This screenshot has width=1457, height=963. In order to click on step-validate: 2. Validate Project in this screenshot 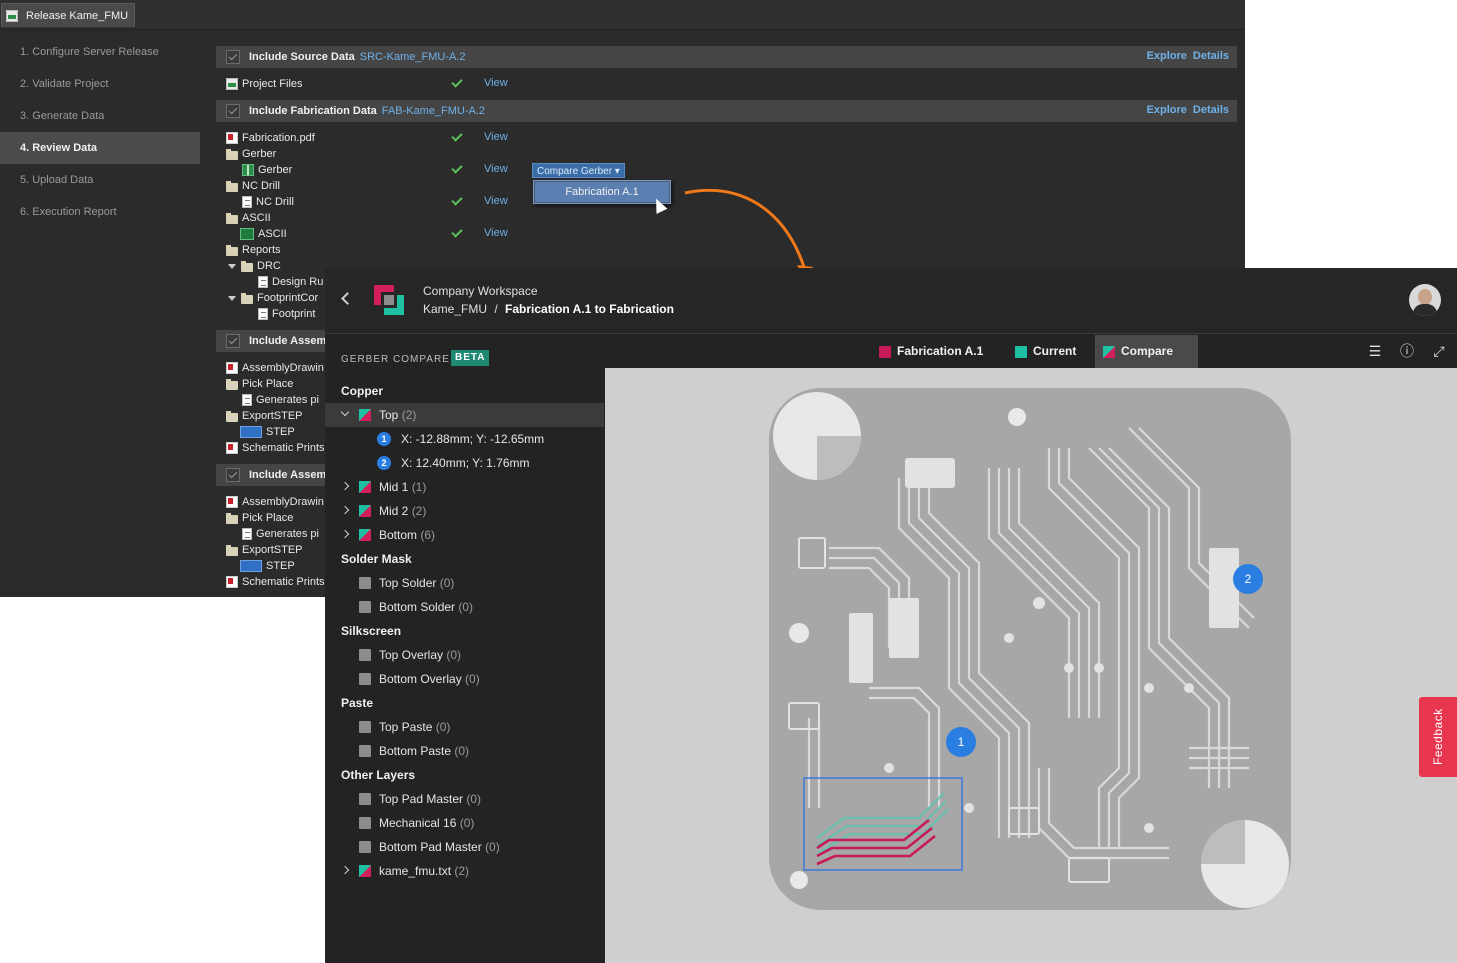, I will do `click(100, 84)`.